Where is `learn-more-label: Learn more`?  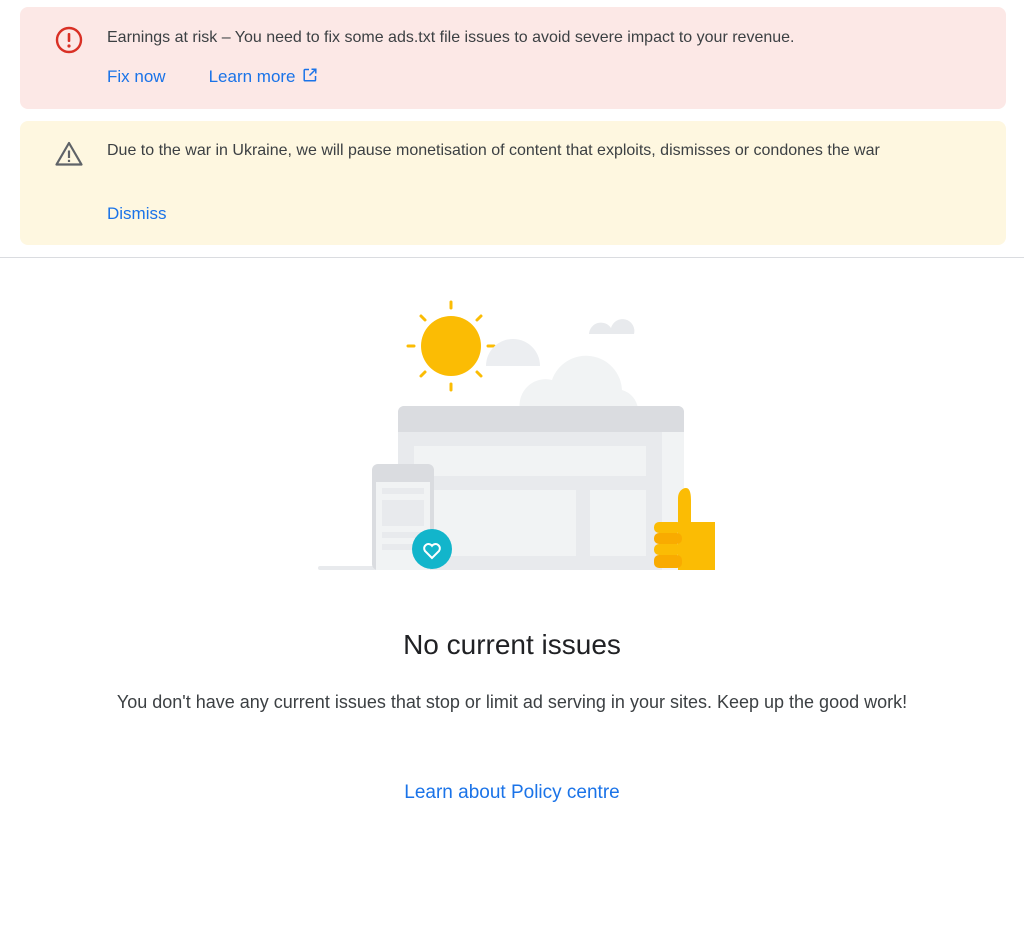
learn-more-label: Learn more is located at coordinates (252, 76).